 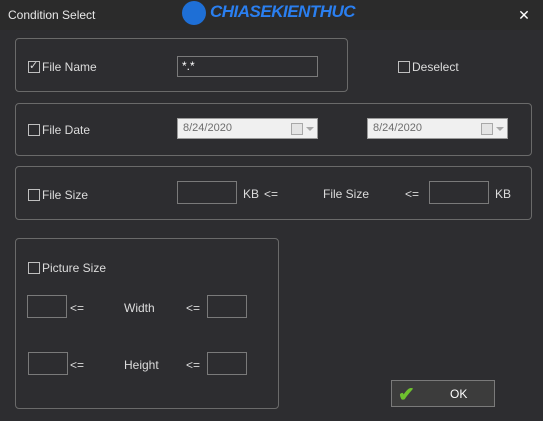 I want to click on date-from-picker: 8/24/2020, so click(x=247, y=128).